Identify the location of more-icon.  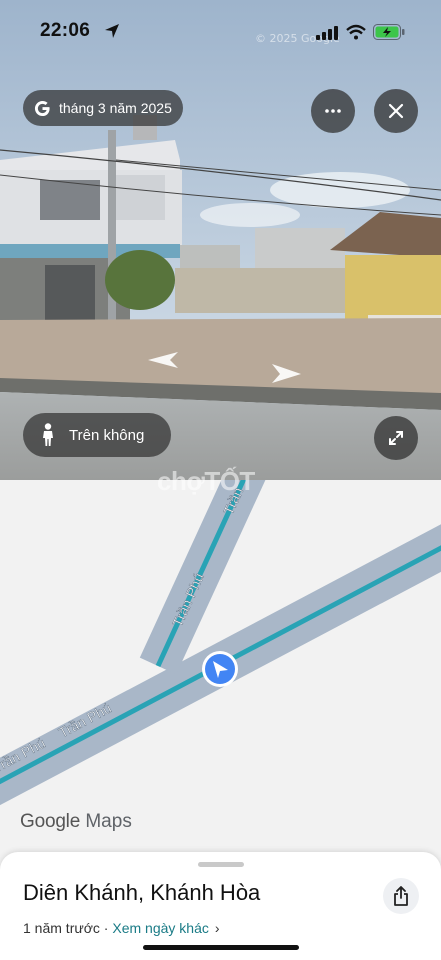
(333, 111).